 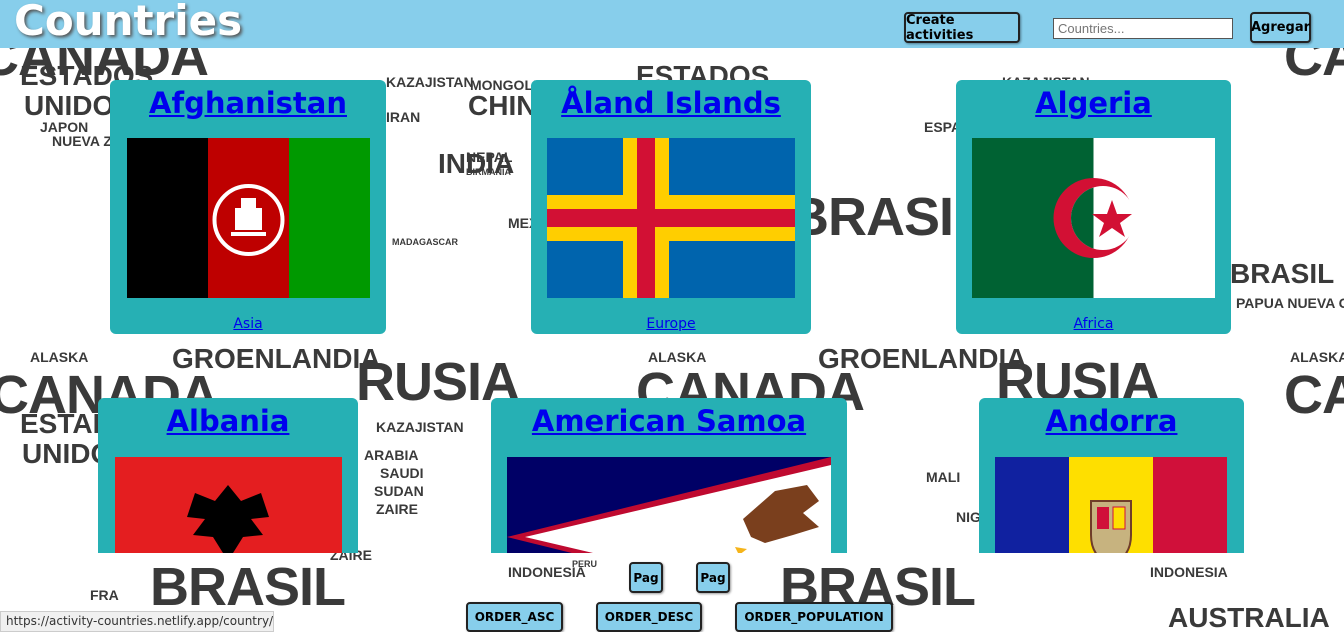 I want to click on order-desc-button: ORDER_DESC, so click(x=649, y=617).